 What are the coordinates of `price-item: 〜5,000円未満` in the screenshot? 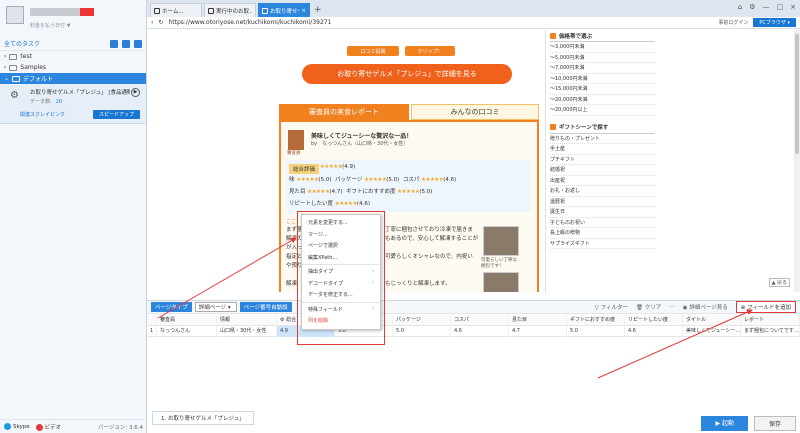 It's located at (602, 58).